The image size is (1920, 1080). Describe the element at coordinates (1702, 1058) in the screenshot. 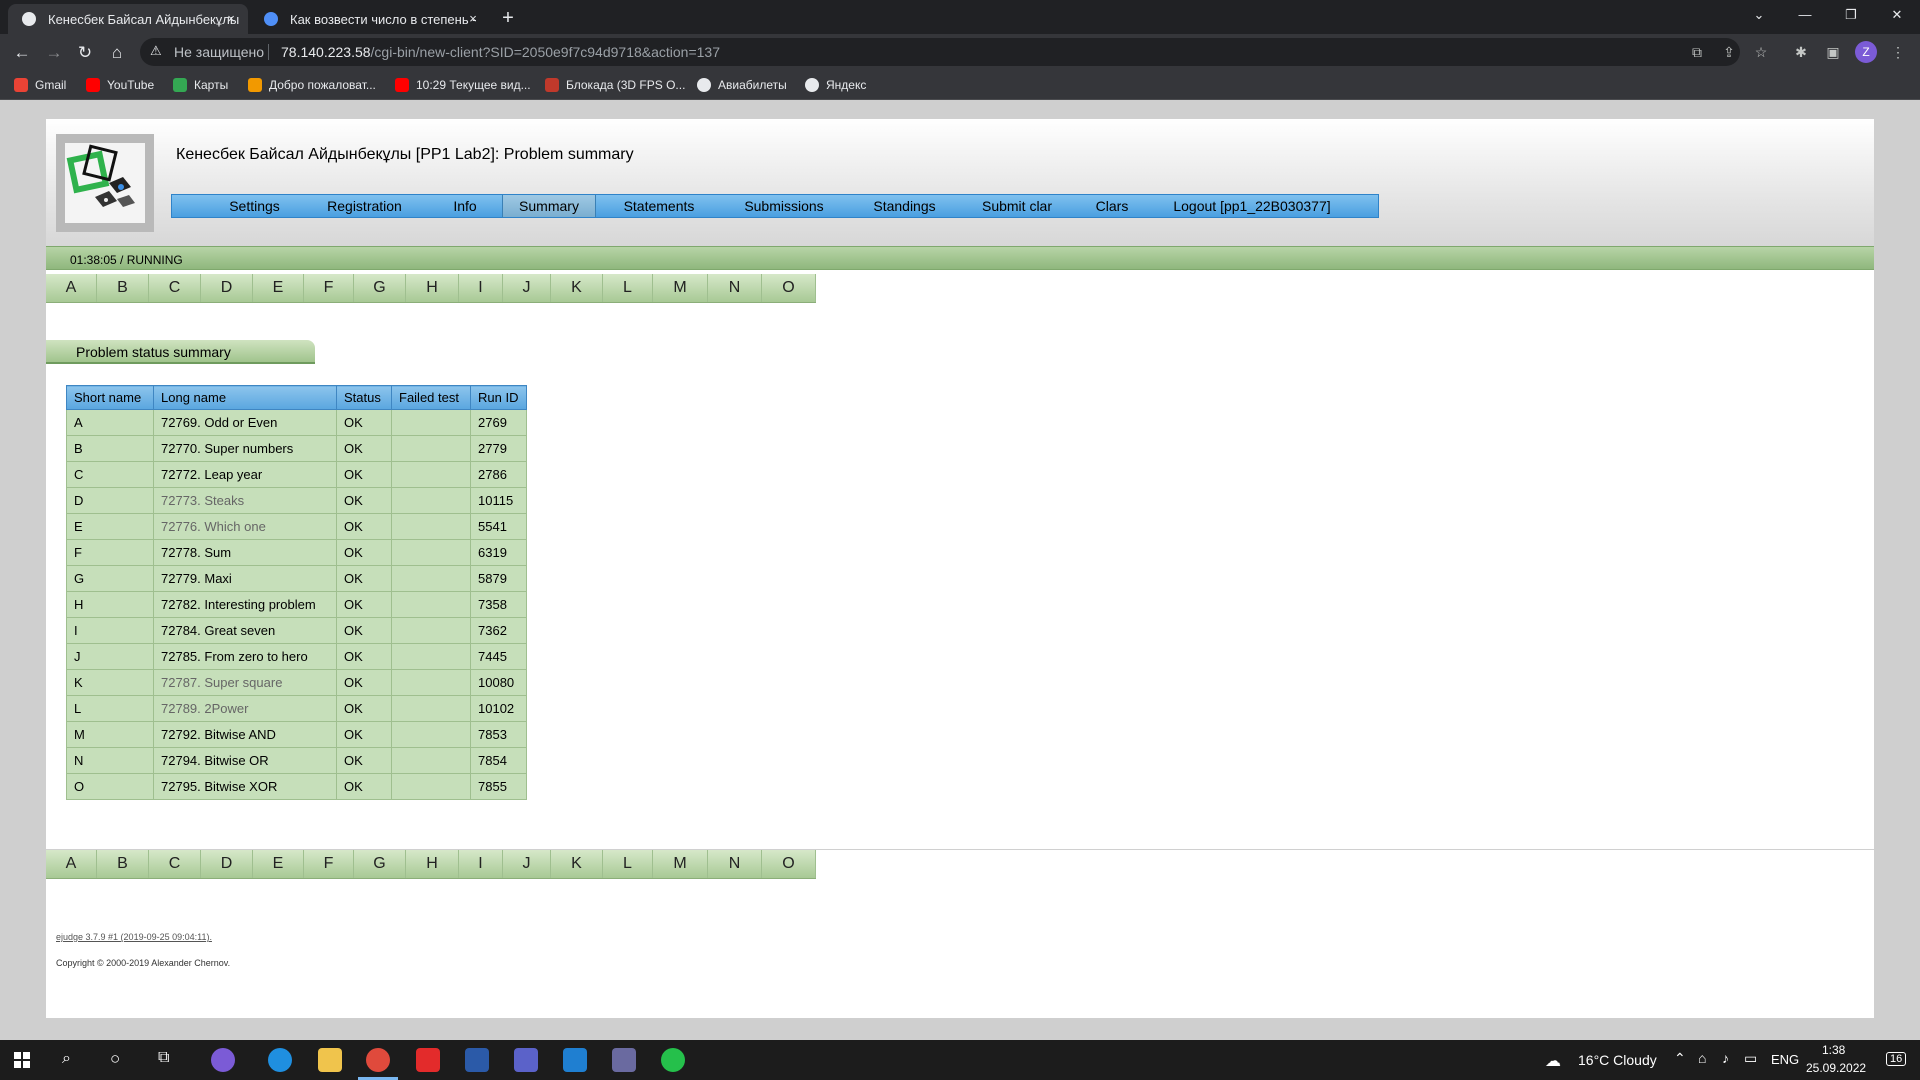

I see `network-icon: ⌂` at that location.